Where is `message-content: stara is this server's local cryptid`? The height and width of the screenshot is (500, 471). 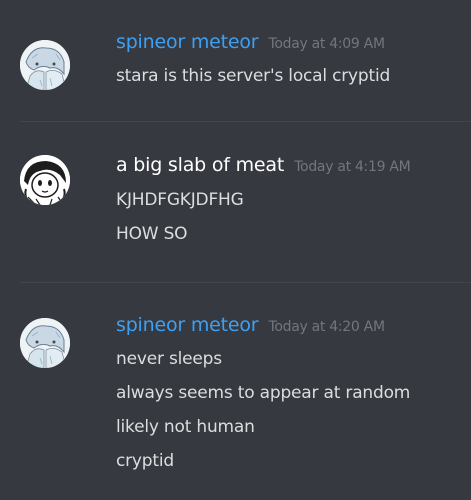 message-content: stara is this server's local cryptid is located at coordinates (291, 81).